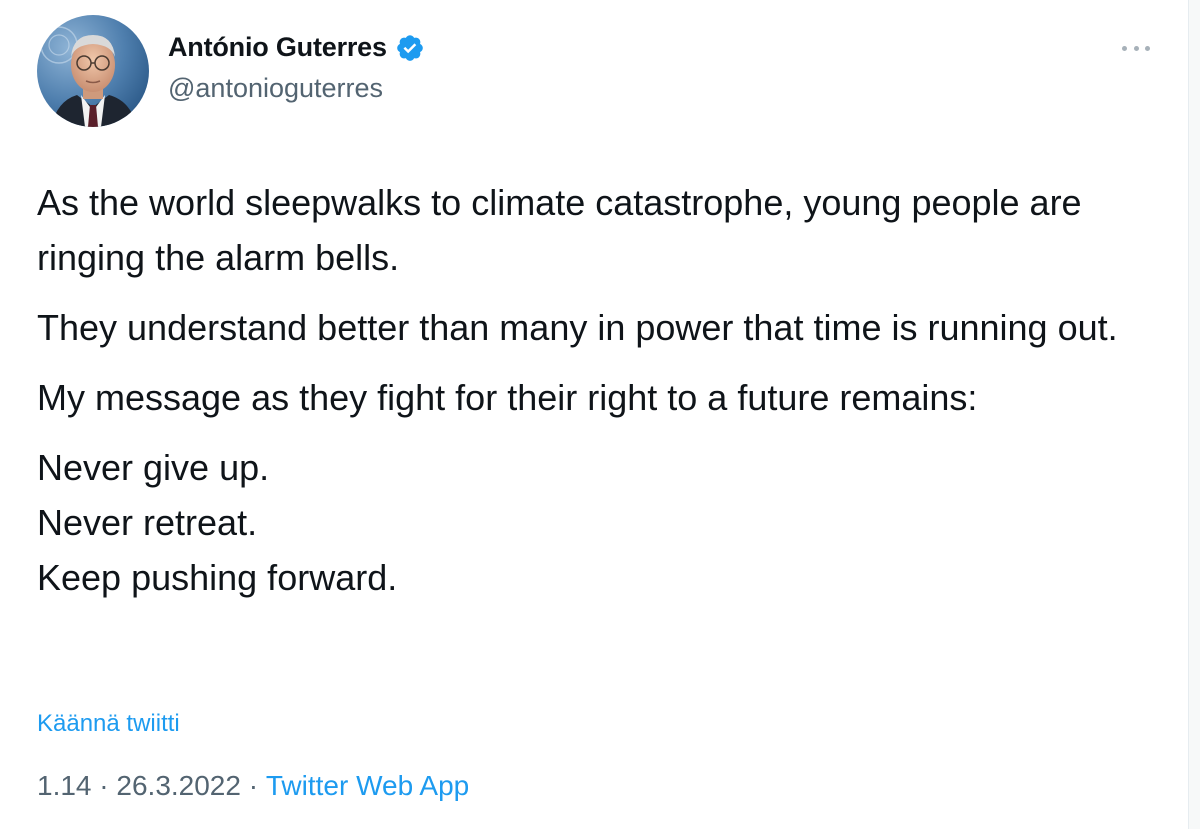 The image size is (1200, 829). Describe the element at coordinates (217, 577) in the screenshot. I see `tweet-closing-line: Keep pushing forward.` at that location.